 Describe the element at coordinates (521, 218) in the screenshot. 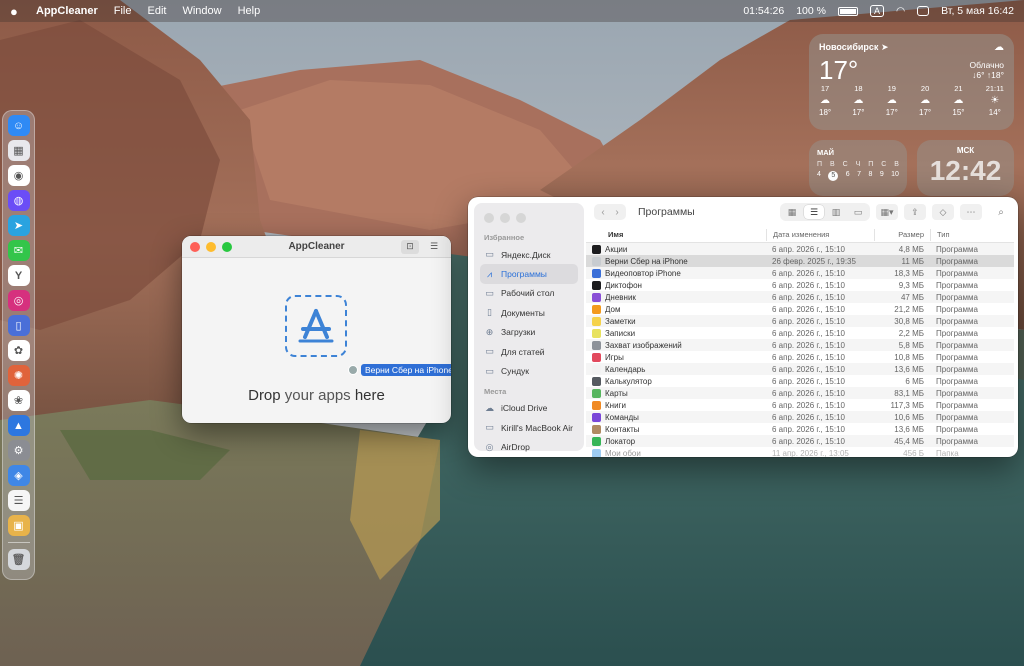

I see `zoom-button` at that location.